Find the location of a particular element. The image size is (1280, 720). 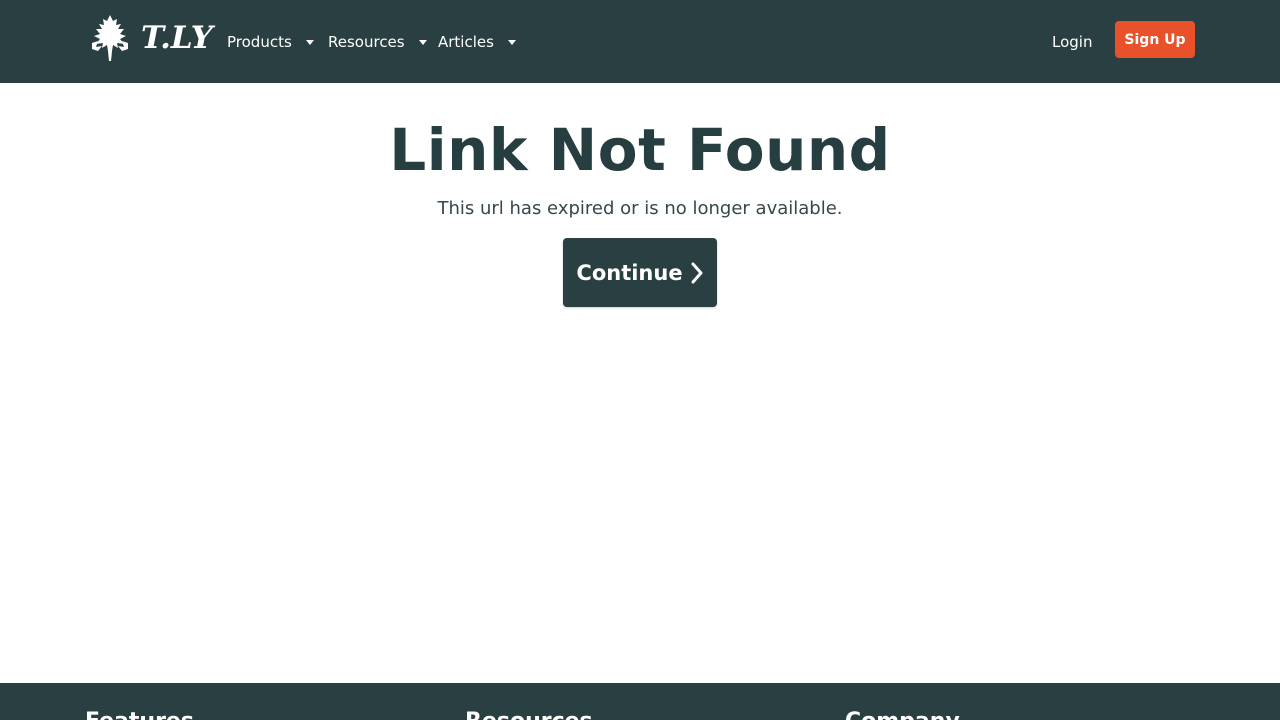

tree-icon is located at coordinates (110, 38).